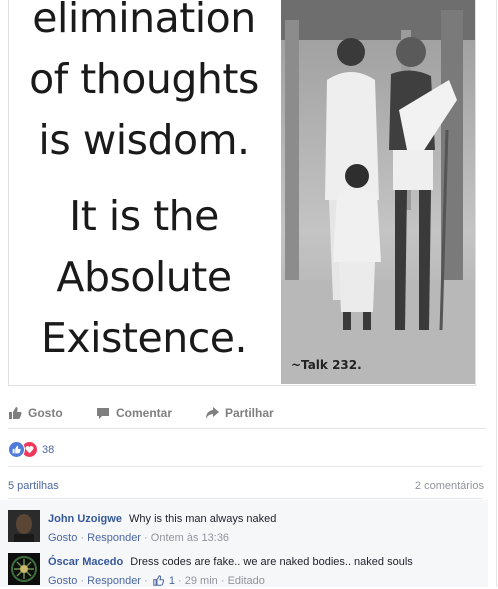 The image size is (498, 589). What do you see at coordinates (33, 486) in the screenshot?
I see `shares-count-link: 5 partilhas` at bounding box center [33, 486].